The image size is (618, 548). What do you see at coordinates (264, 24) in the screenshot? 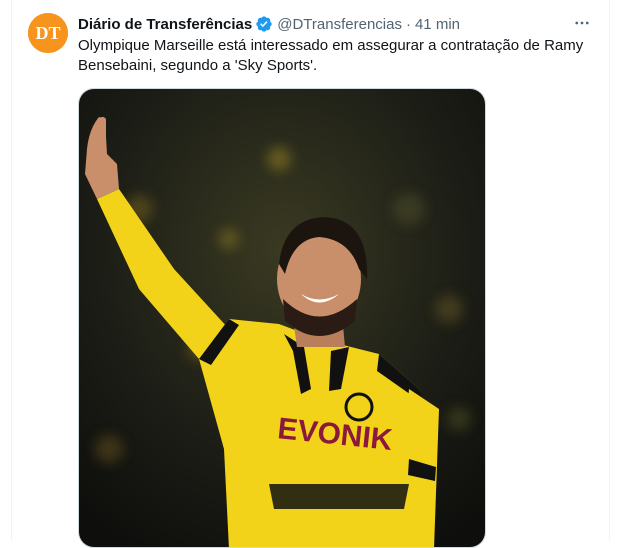
I see `verified-badge-icon` at bounding box center [264, 24].